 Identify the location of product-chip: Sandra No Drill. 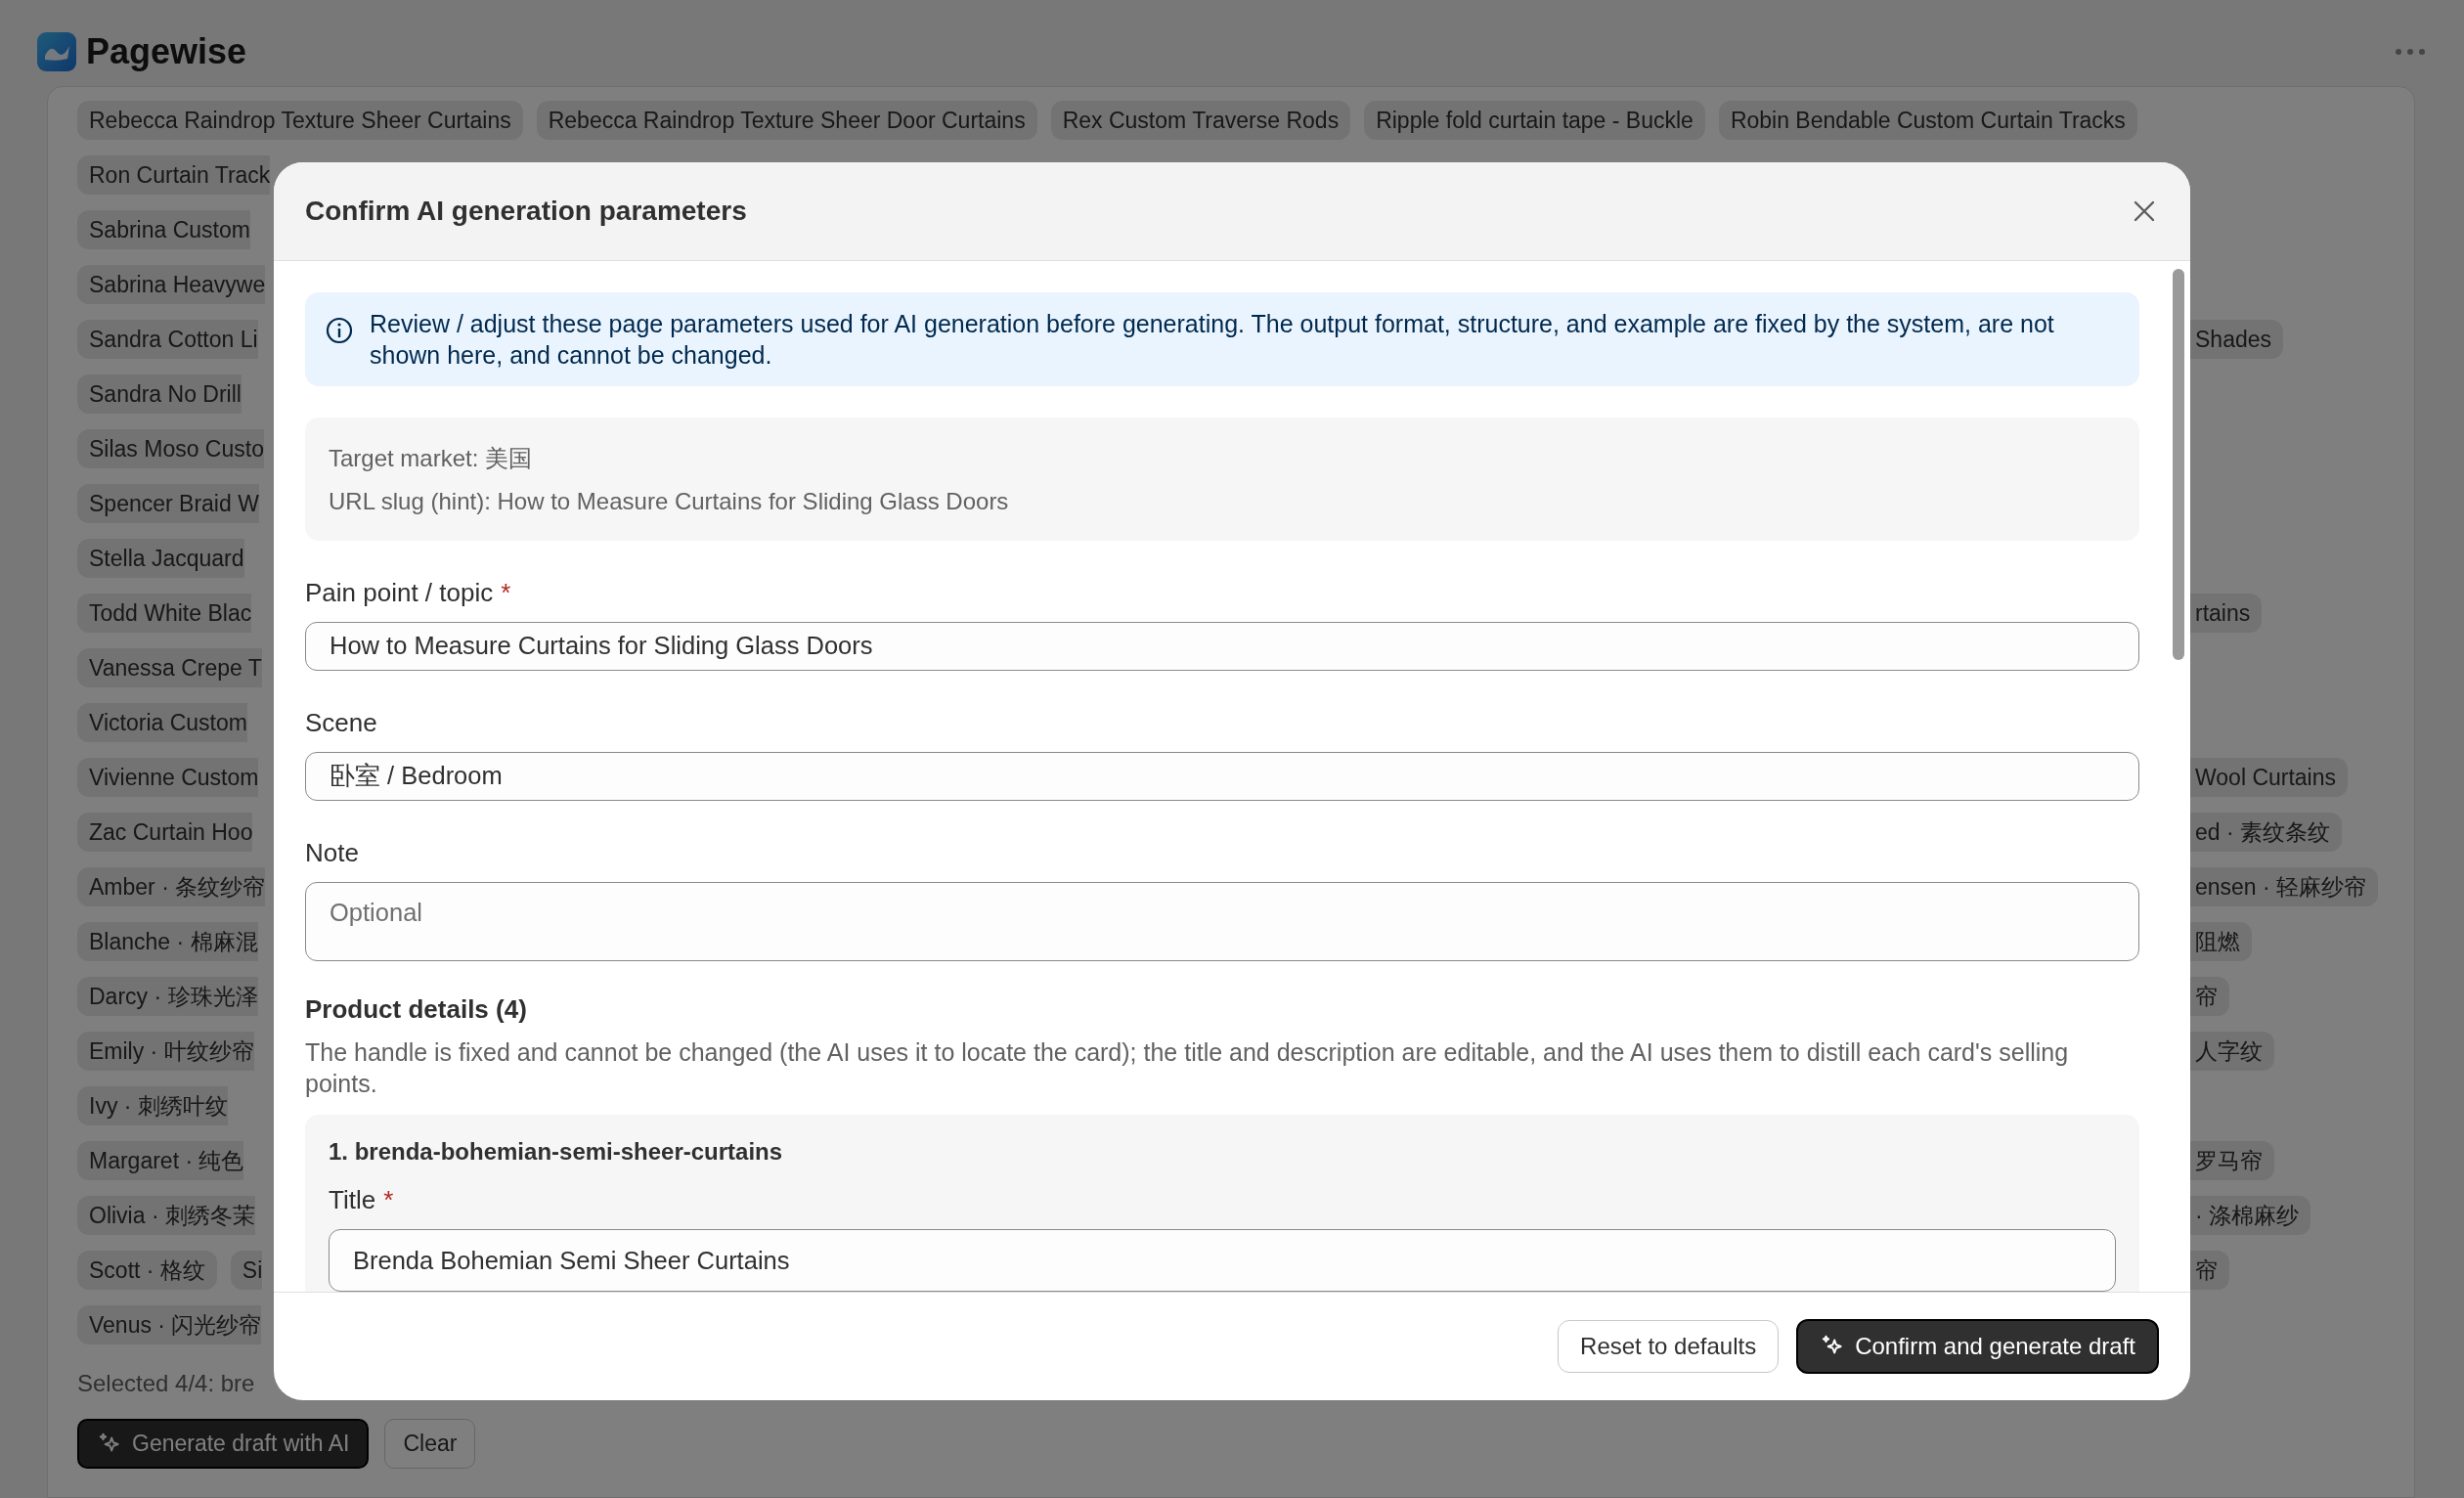
(159, 394).